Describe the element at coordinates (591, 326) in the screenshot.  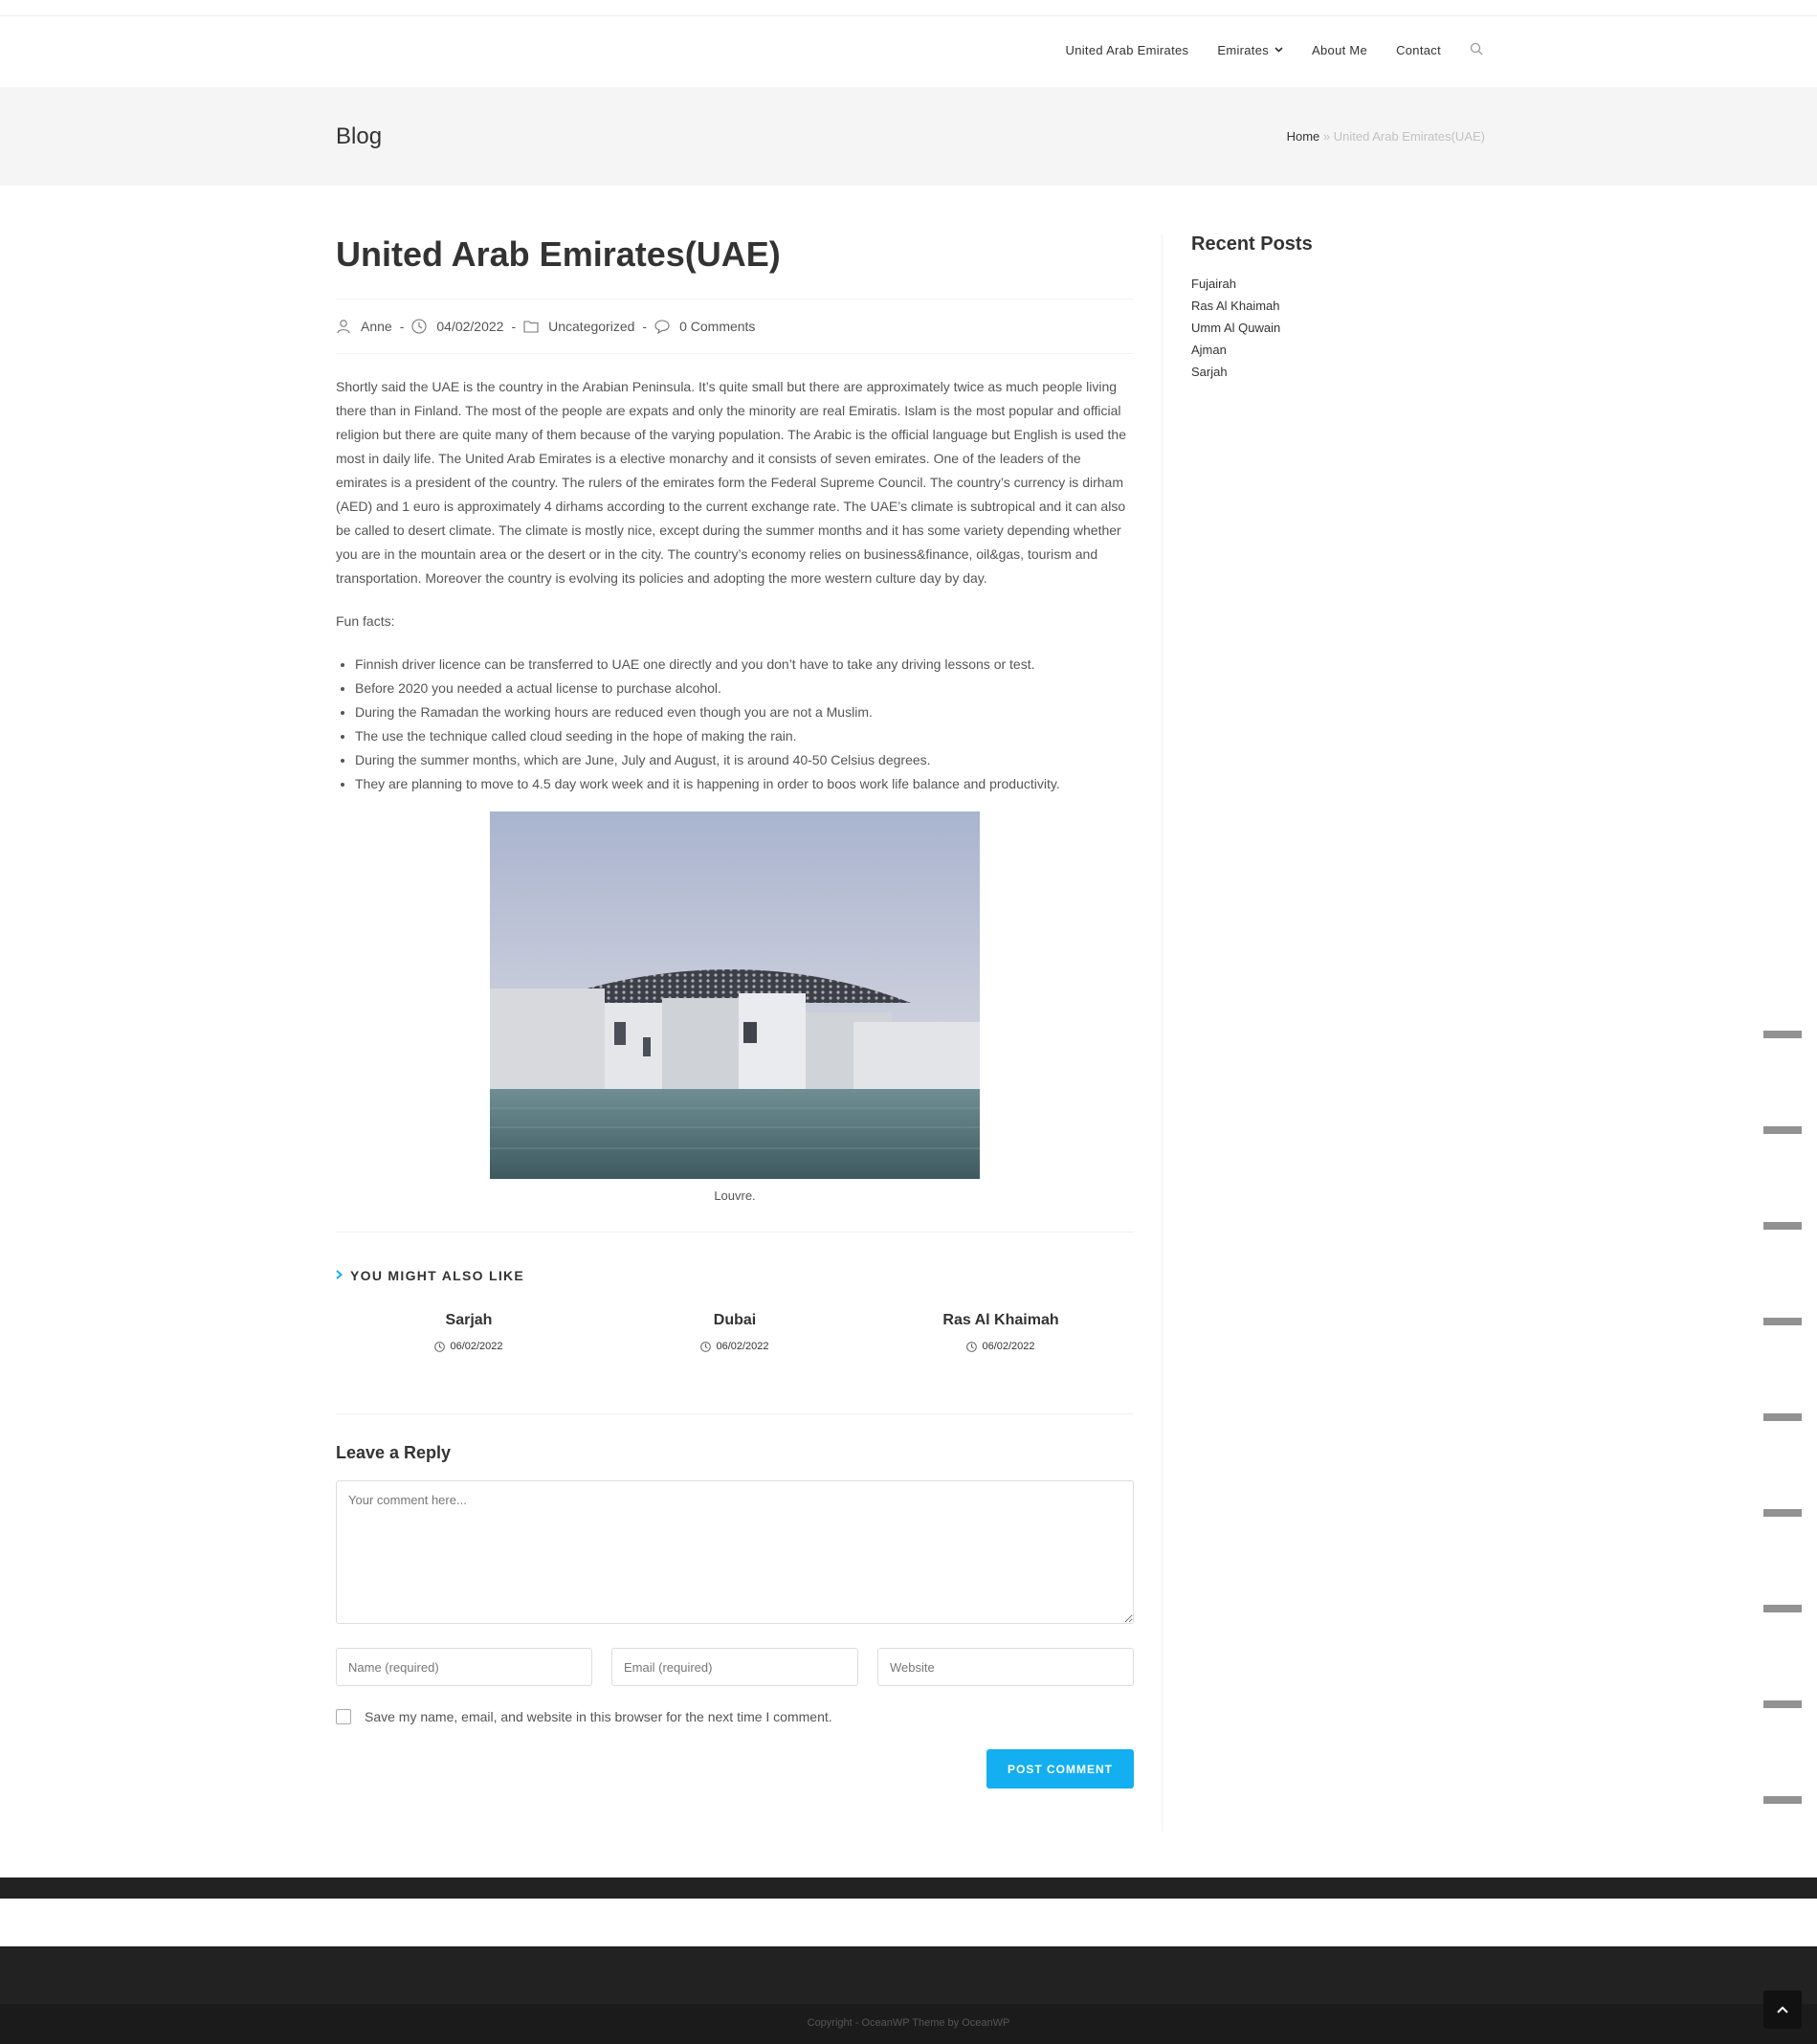
I see `post-category-link: Uncategorized` at that location.